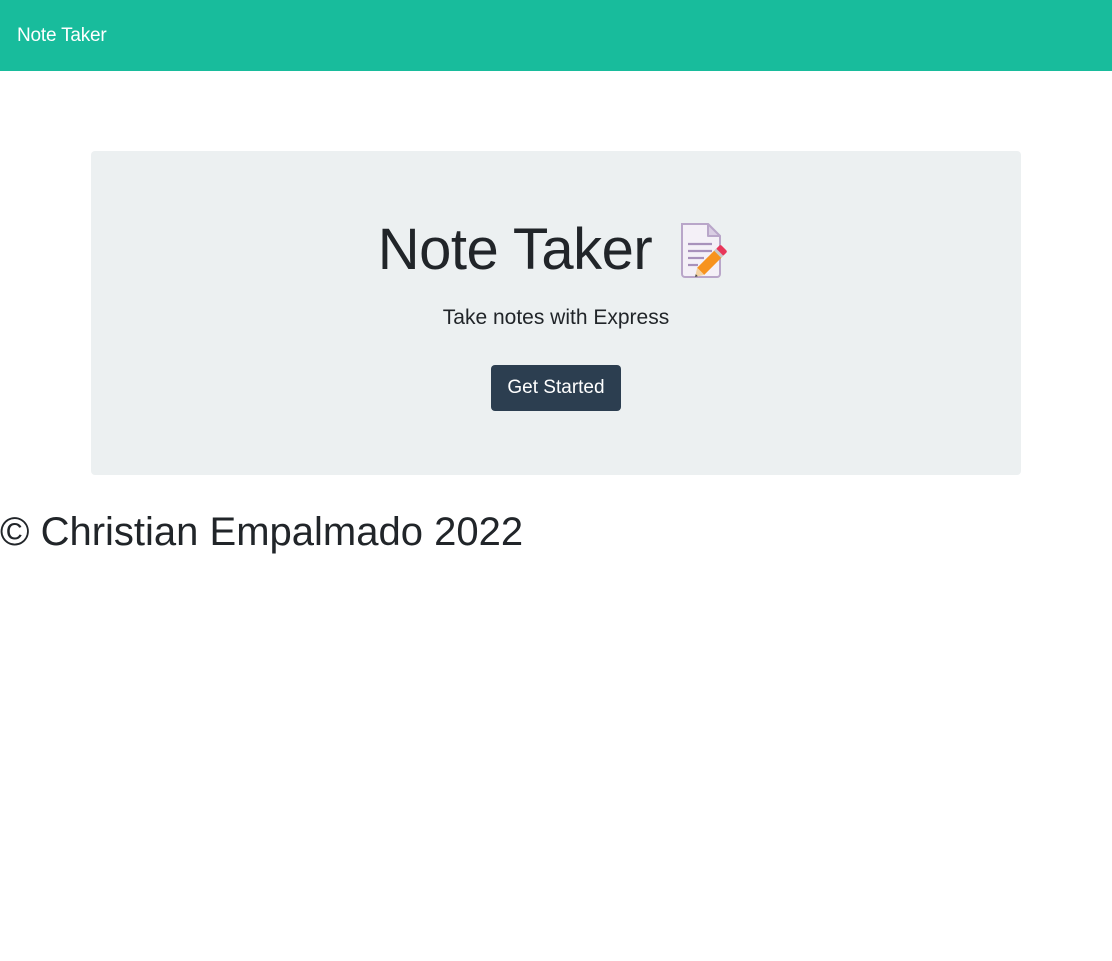  What do you see at coordinates (515, 249) in the screenshot?
I see `hero-title: Note Taker` at bounding box center [515, 249].